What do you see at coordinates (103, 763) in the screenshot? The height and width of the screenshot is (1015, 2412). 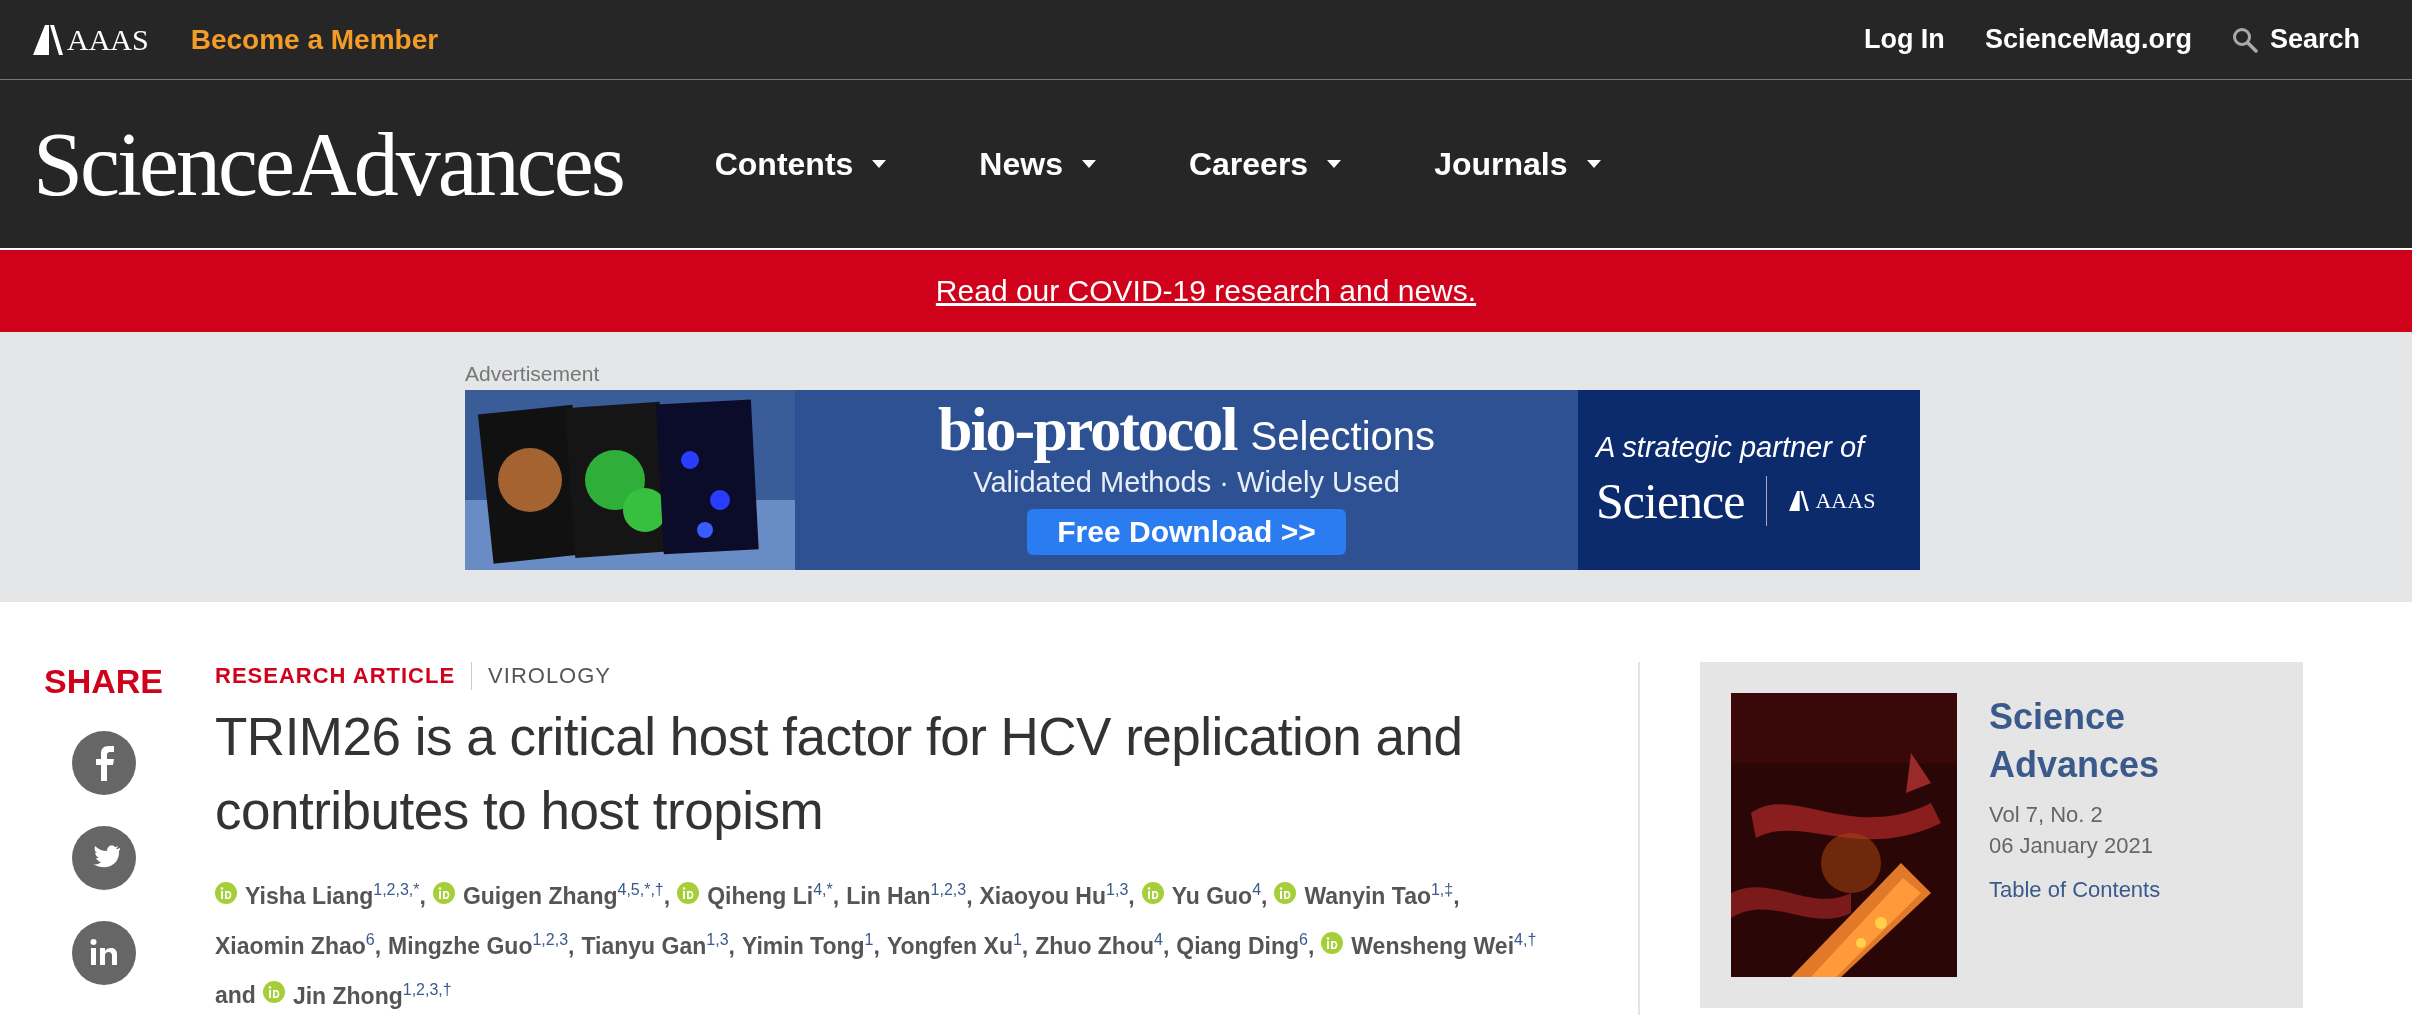 I see `facebook-icon` at bounding box center [103, 763].